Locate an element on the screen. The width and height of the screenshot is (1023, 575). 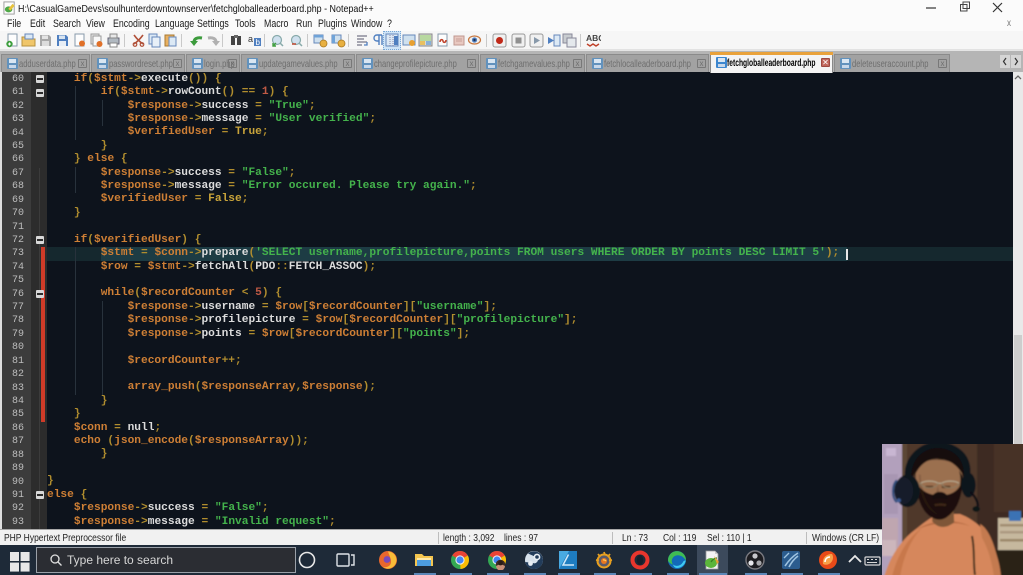
svg-text: b is located at coordinates (258, 42).